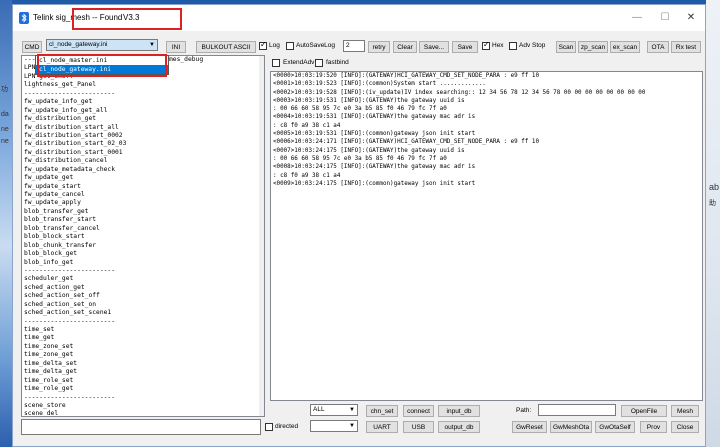  I want to click on usb-button: USB, so click(418, 427).